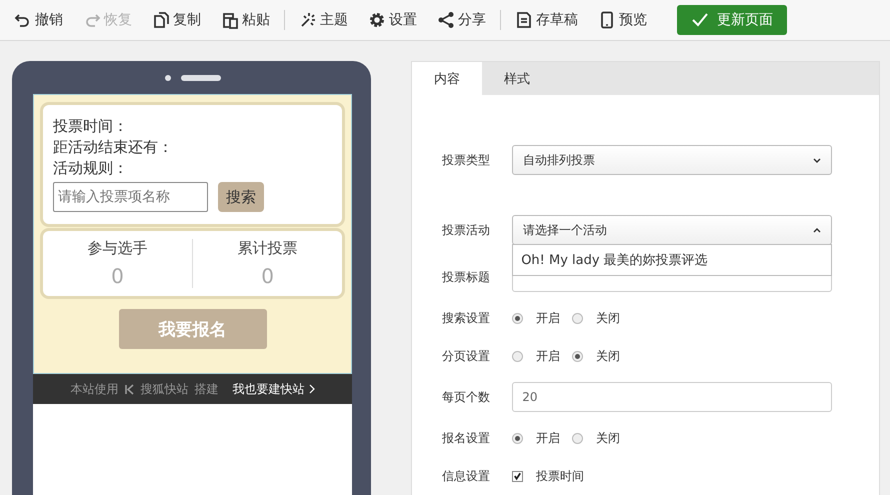 The height and width of the screenshot is (495, 890). I want to click on field-label: 搜索设置, so click(467, 318).